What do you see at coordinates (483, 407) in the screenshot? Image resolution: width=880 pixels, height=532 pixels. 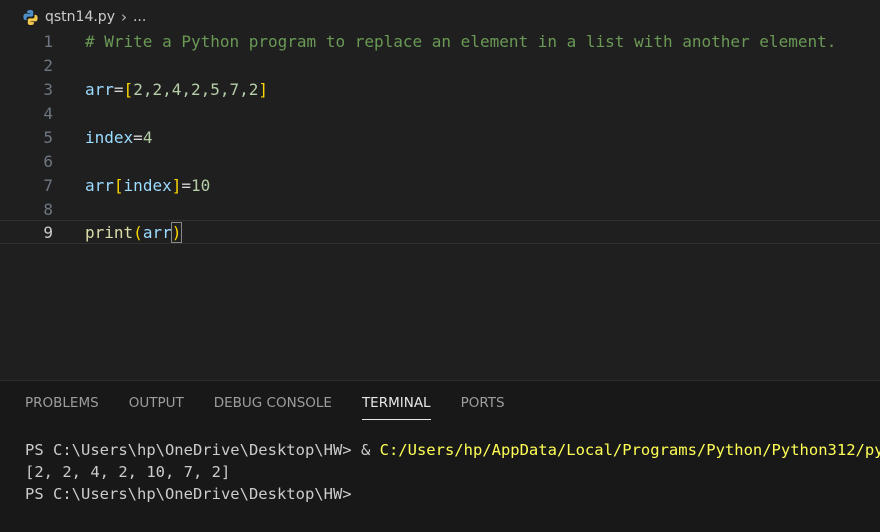 I see `tab-ports: PORTS` at bounding box center [483, 407].